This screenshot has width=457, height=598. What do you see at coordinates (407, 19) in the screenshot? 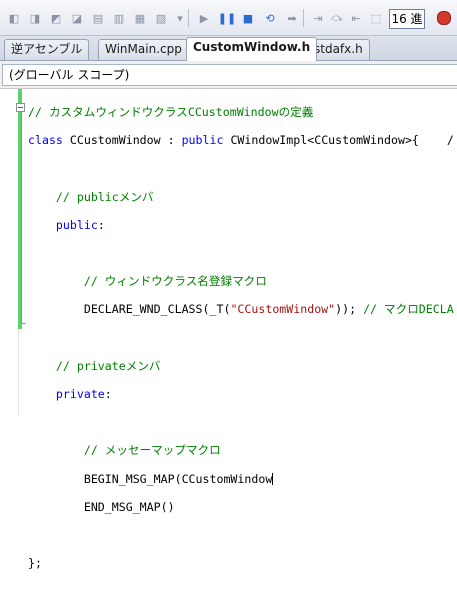
I see `hex-mode-indicator: 16 進` at bounding box center [407, 19].